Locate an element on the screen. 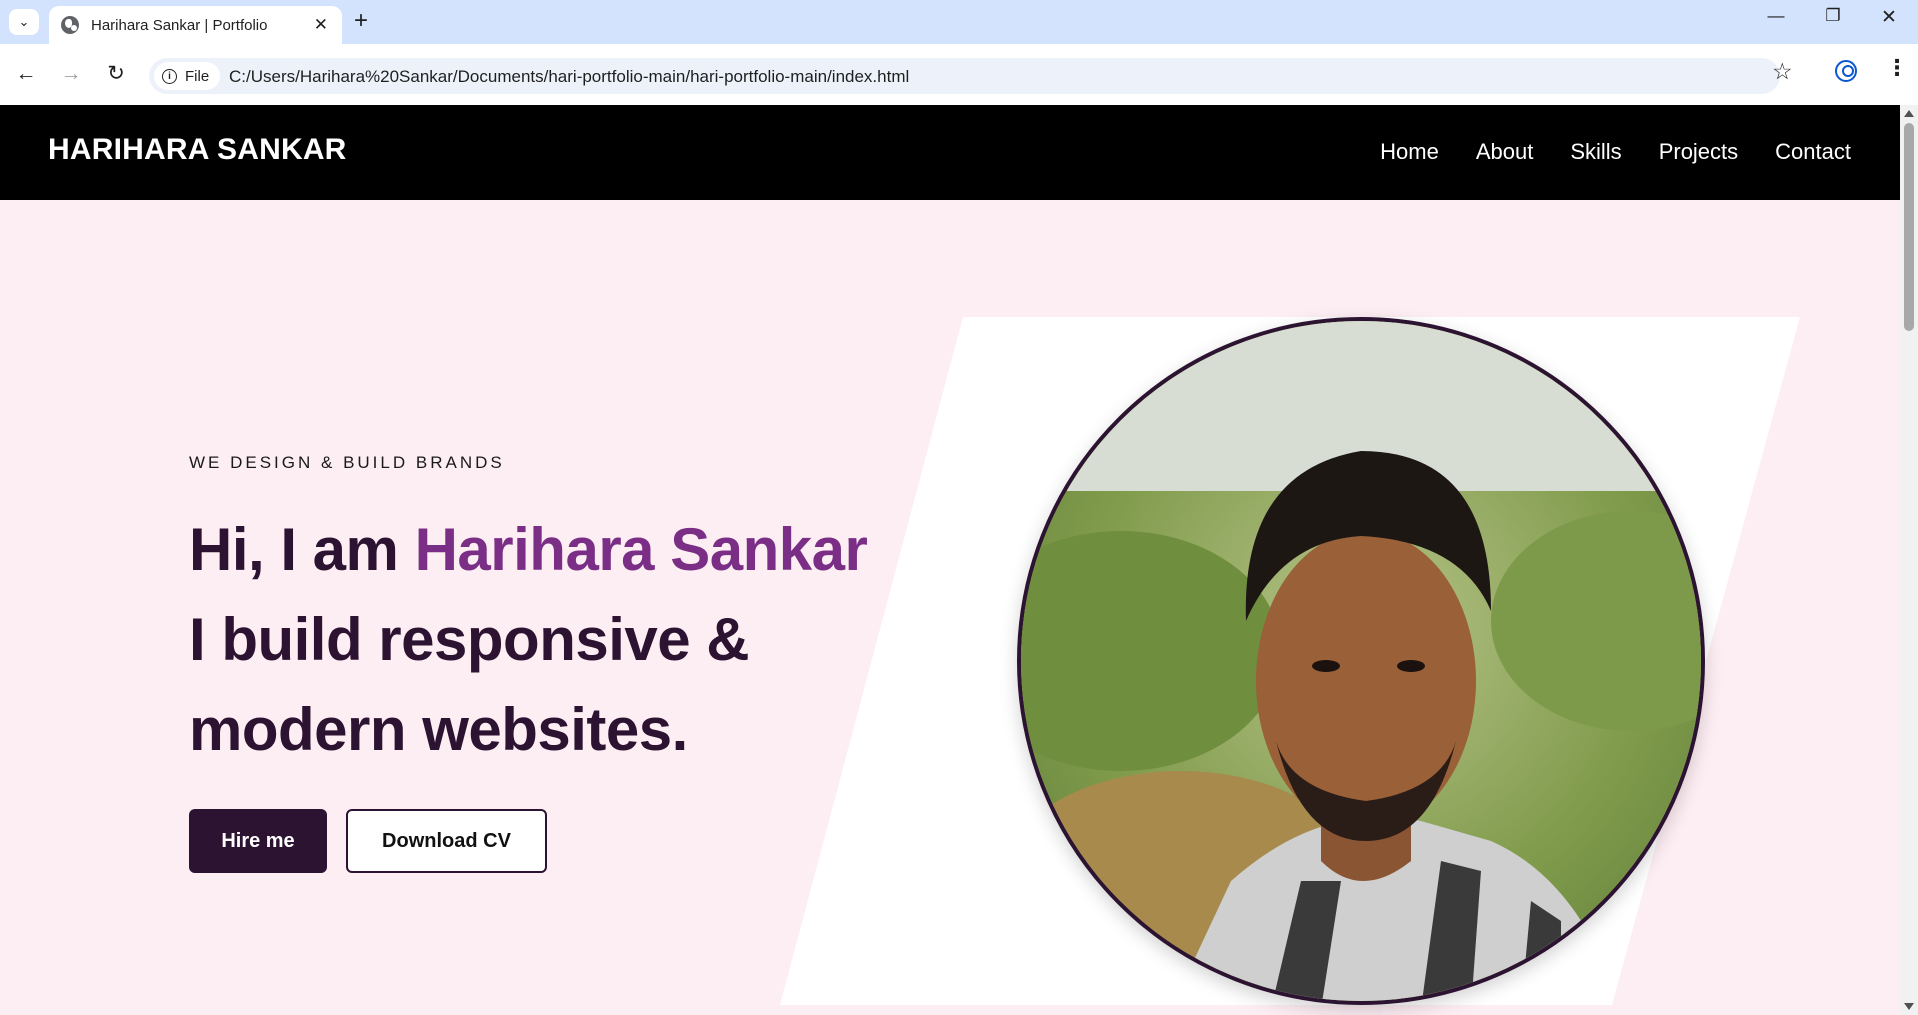  browser-tab: Harihara Sankar | Portfolio ✕ is located at coordinates (195, 25).